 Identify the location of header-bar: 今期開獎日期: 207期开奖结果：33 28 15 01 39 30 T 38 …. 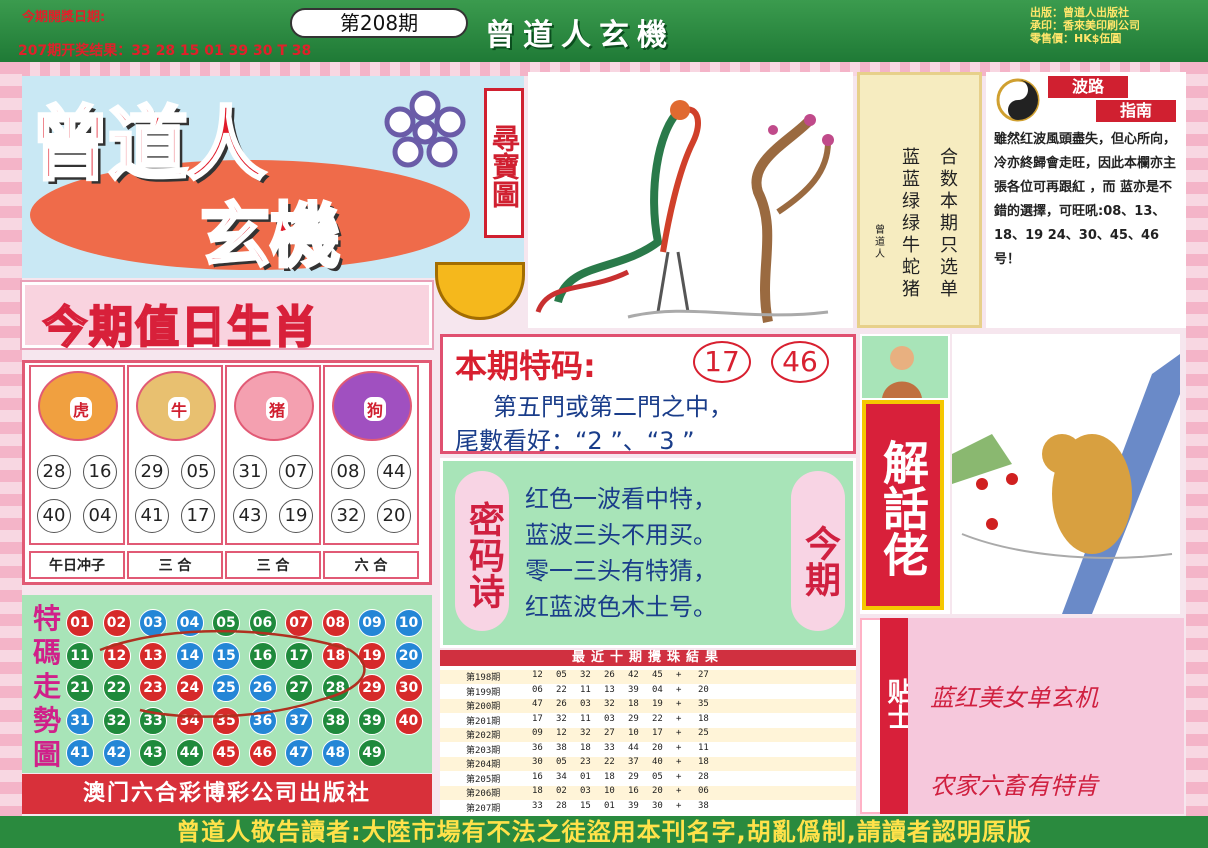
(604, 31).